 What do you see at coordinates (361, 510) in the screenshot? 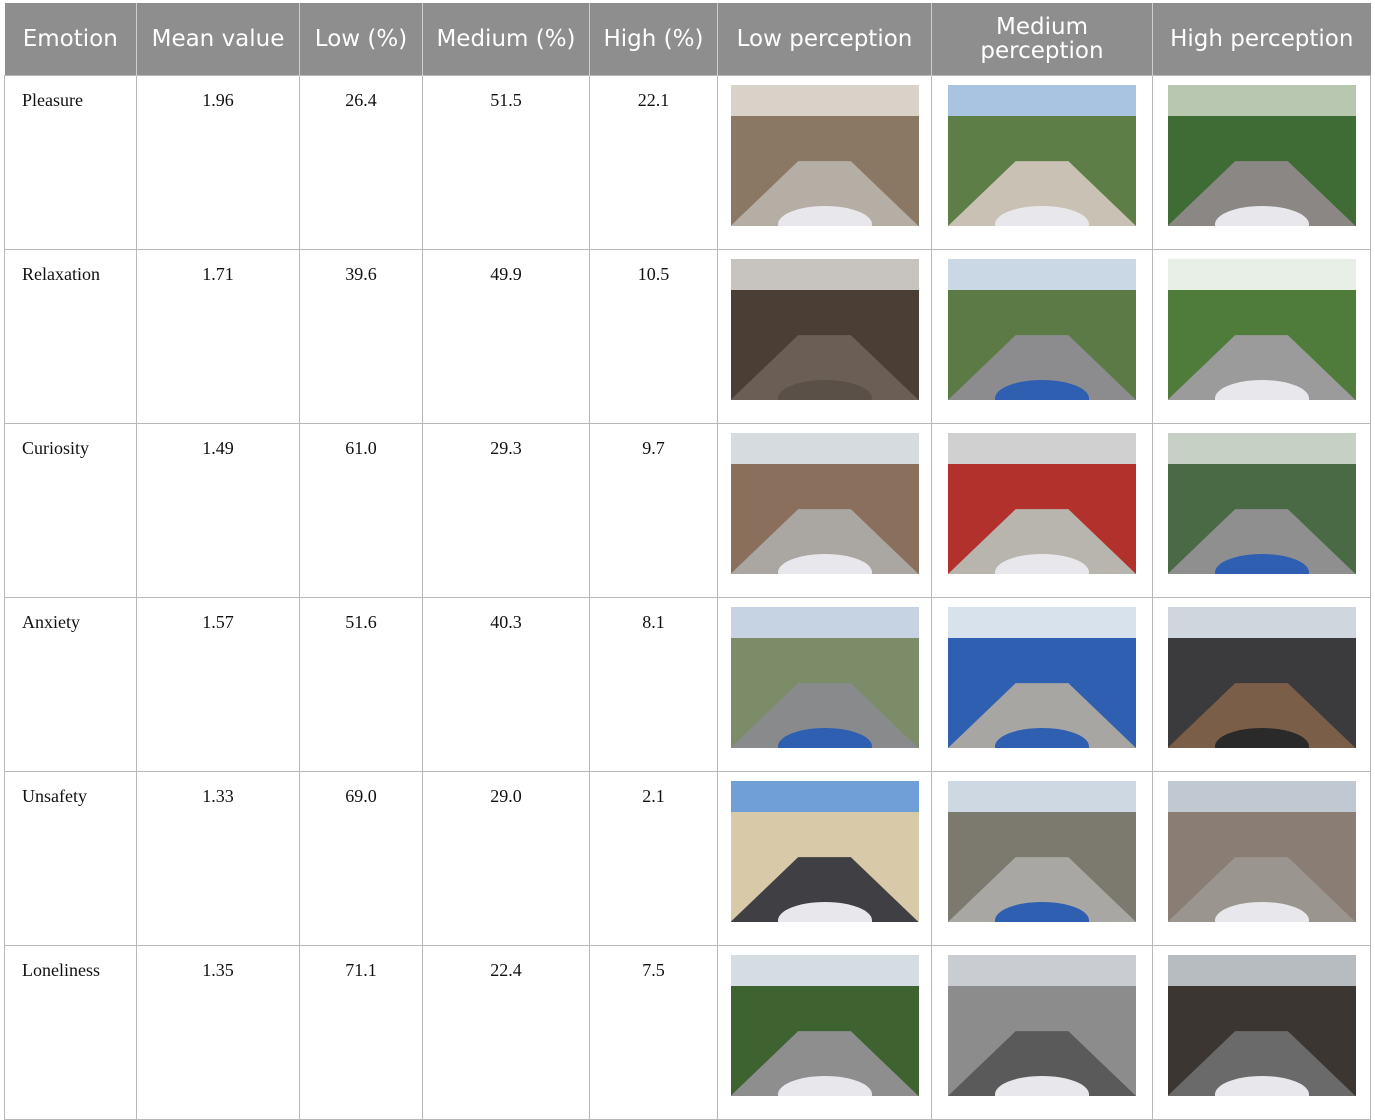
I see `low-percent-cell: 61.0` at bounding box center [361, 510].